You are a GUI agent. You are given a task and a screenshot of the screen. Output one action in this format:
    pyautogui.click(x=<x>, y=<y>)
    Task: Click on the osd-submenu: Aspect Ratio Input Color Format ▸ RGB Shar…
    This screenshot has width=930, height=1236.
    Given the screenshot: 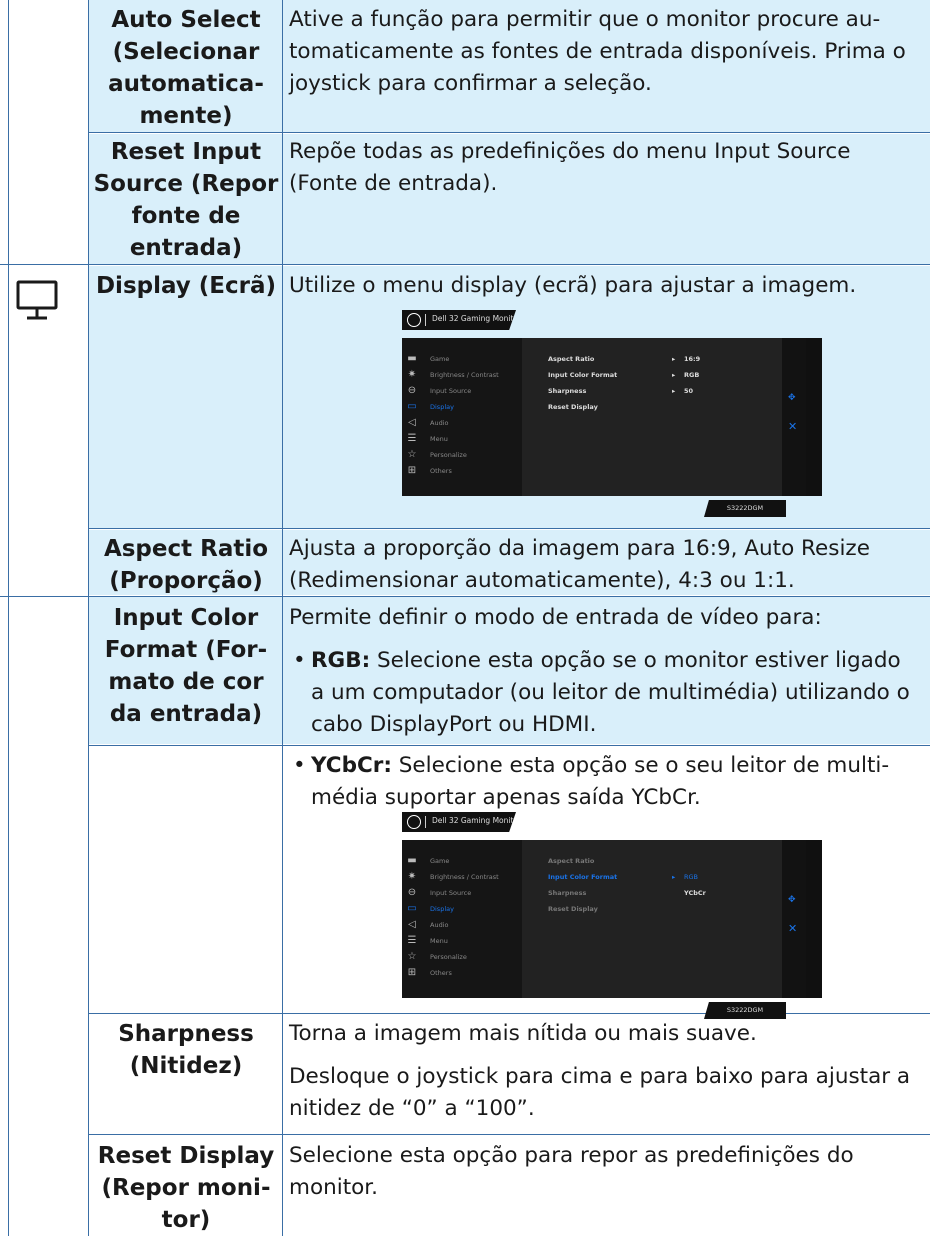 What is the action you would take?
    pyautogui.click(x=652, y=919)
    